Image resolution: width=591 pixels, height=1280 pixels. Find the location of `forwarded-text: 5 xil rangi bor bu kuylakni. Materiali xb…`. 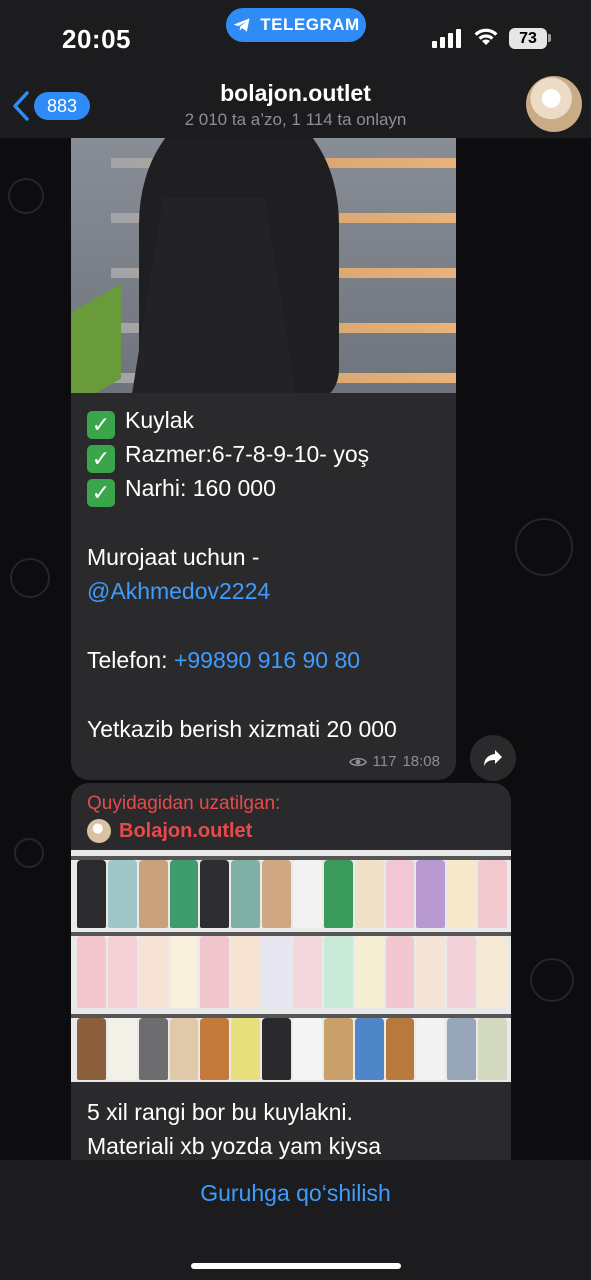

forwarded-text: 5 xil rangi bor bu kuylakni. Materiali xb… is located at coordinates (234, 1127).